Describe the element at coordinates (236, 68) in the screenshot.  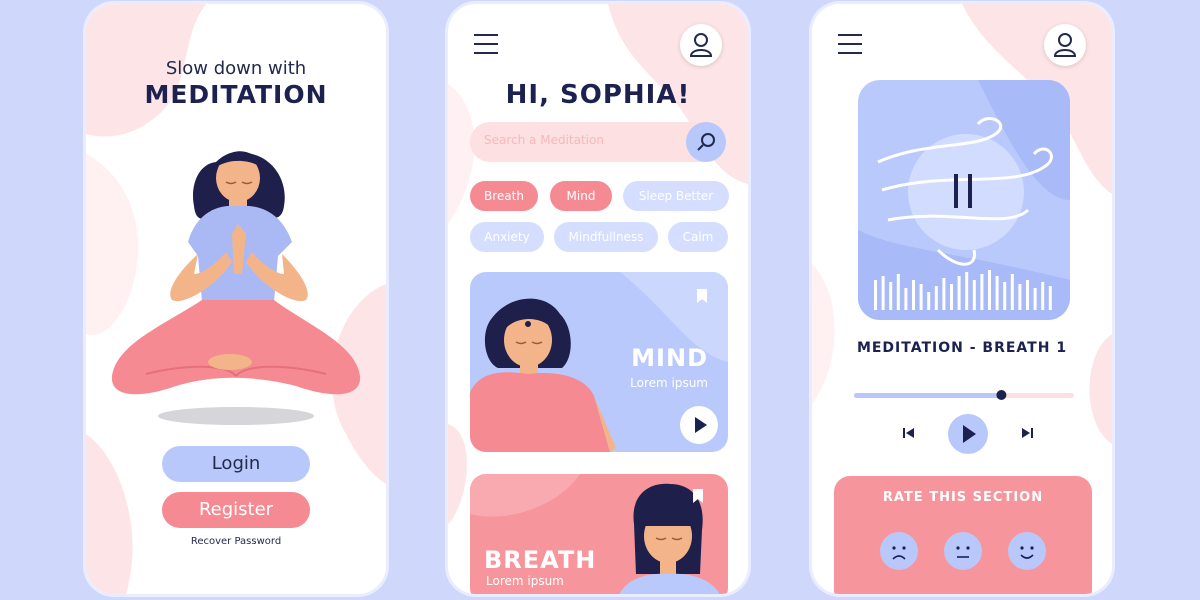
I see `welcome-subtitle: Slow down with` at that location.